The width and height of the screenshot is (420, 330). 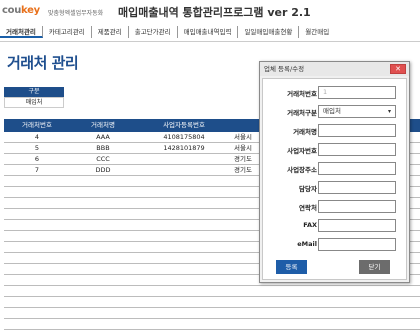 I want to click on close-icon: ✕, so click(x=398, y=69).